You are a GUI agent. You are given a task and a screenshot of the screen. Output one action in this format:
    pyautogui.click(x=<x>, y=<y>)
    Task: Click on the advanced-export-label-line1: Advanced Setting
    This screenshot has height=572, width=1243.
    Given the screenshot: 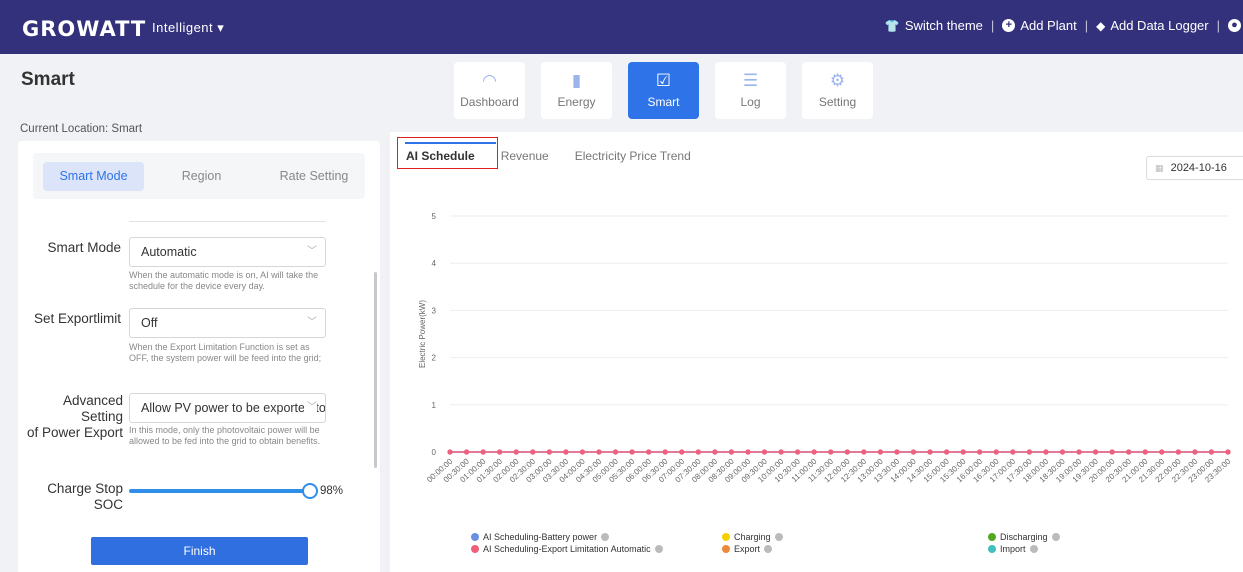 What is the action you would take?
    pyautogui.click(x=92, y=408)
    